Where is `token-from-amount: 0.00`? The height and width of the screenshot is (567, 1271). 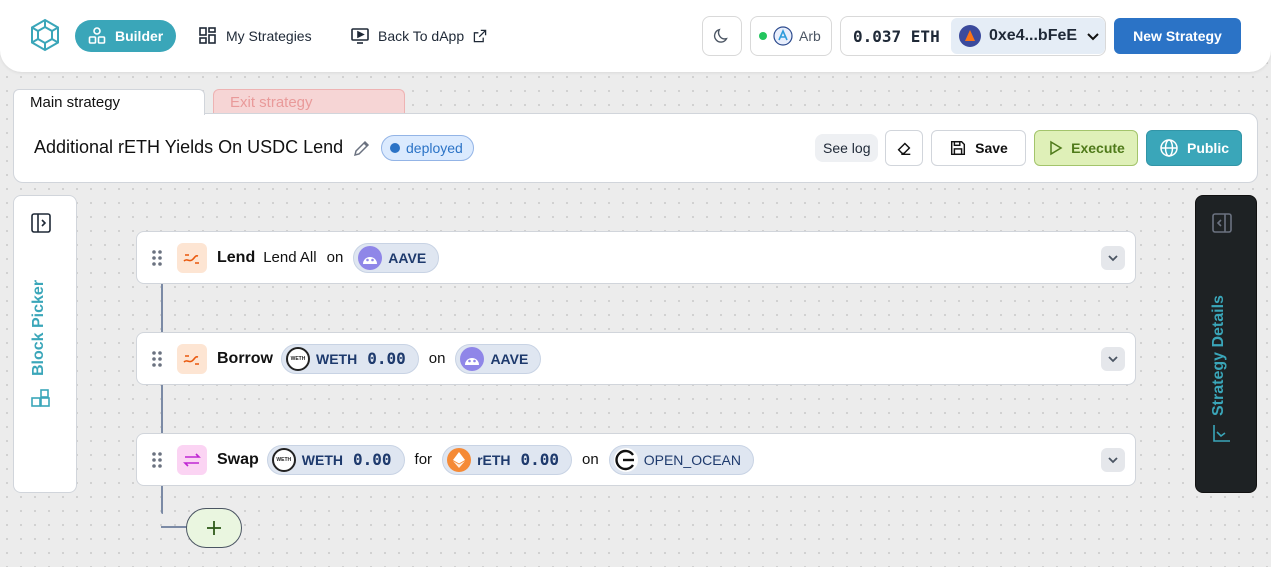
token-from-amount: 0.00 is located at coordinates (372, 459).